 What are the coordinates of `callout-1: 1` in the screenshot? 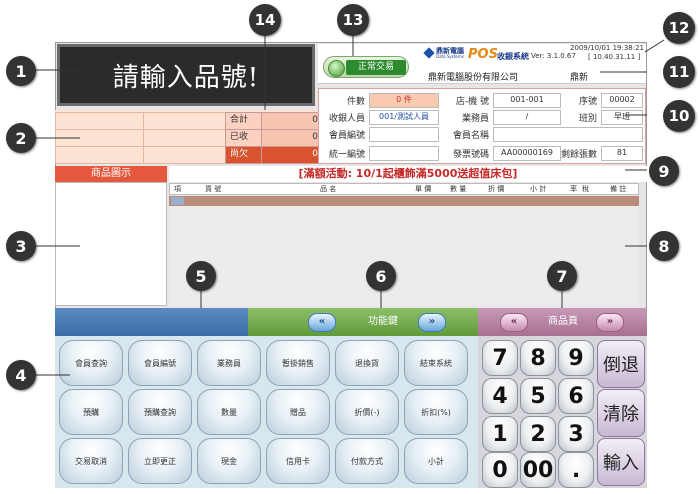 It's located at (21, 71).